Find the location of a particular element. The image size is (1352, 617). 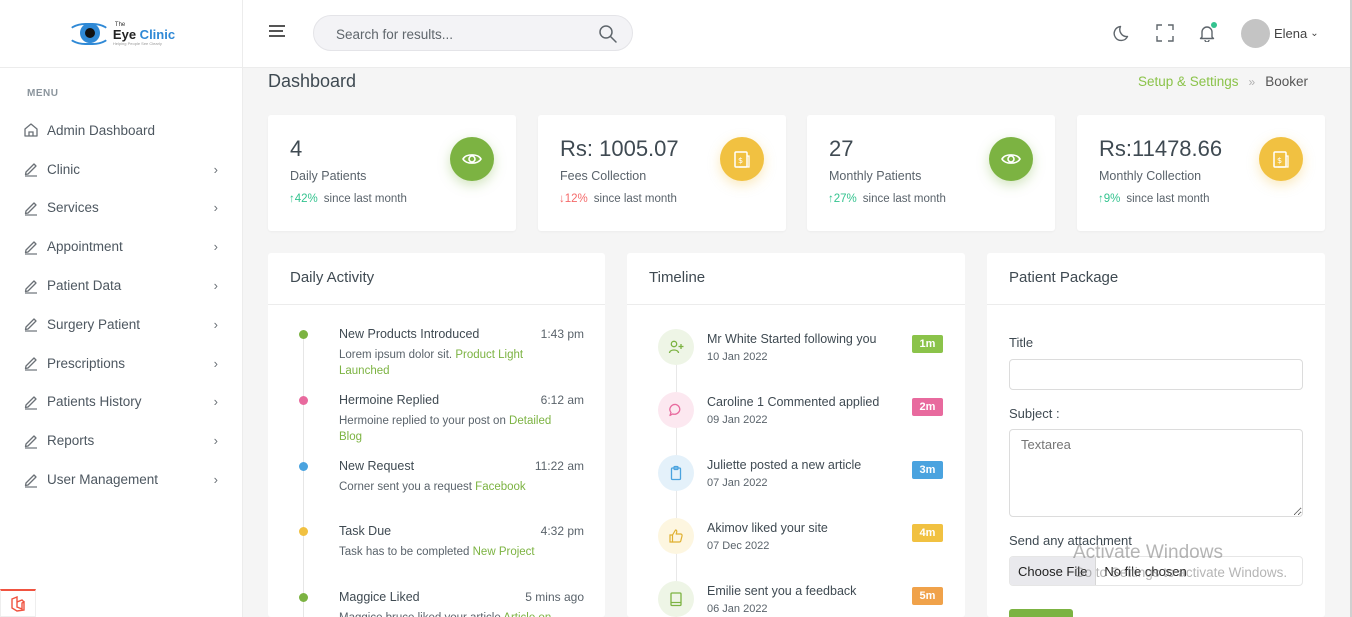

timeline-date: 10 Jan 2022 is located at coordinates (737, 357).